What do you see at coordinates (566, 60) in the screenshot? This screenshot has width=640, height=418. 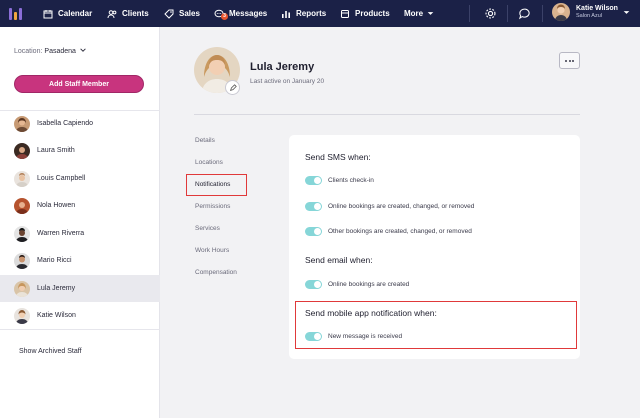 I see `ellipsis-icon` at bounding box center [566, 60].